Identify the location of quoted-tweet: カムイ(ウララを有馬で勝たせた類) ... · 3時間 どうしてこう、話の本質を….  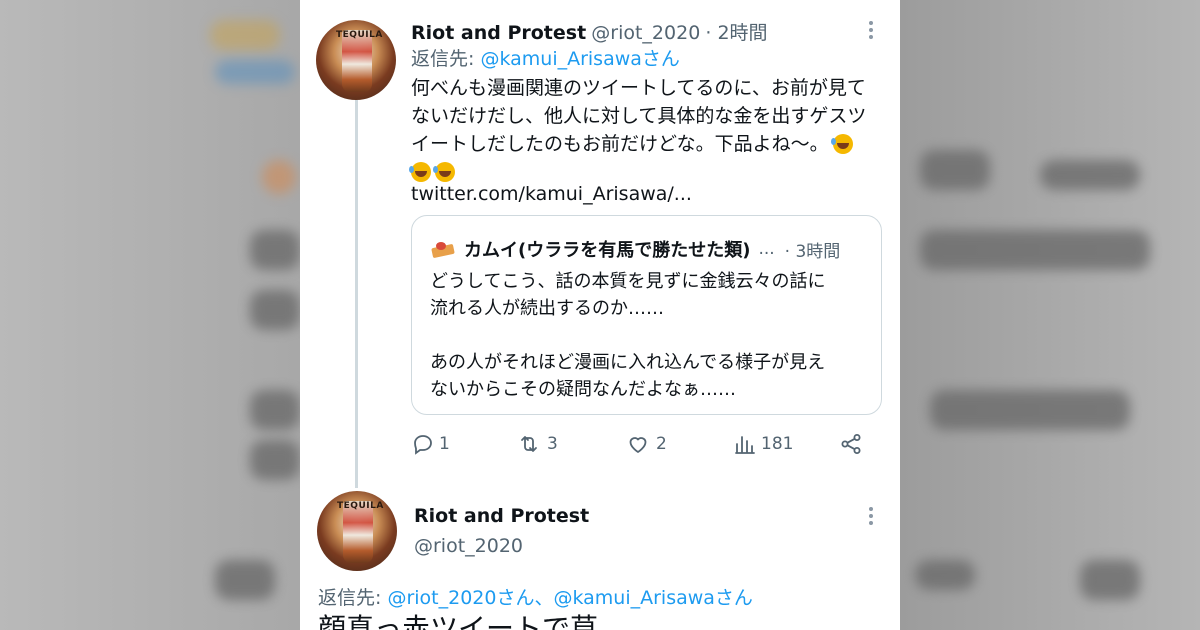
(646, 315).